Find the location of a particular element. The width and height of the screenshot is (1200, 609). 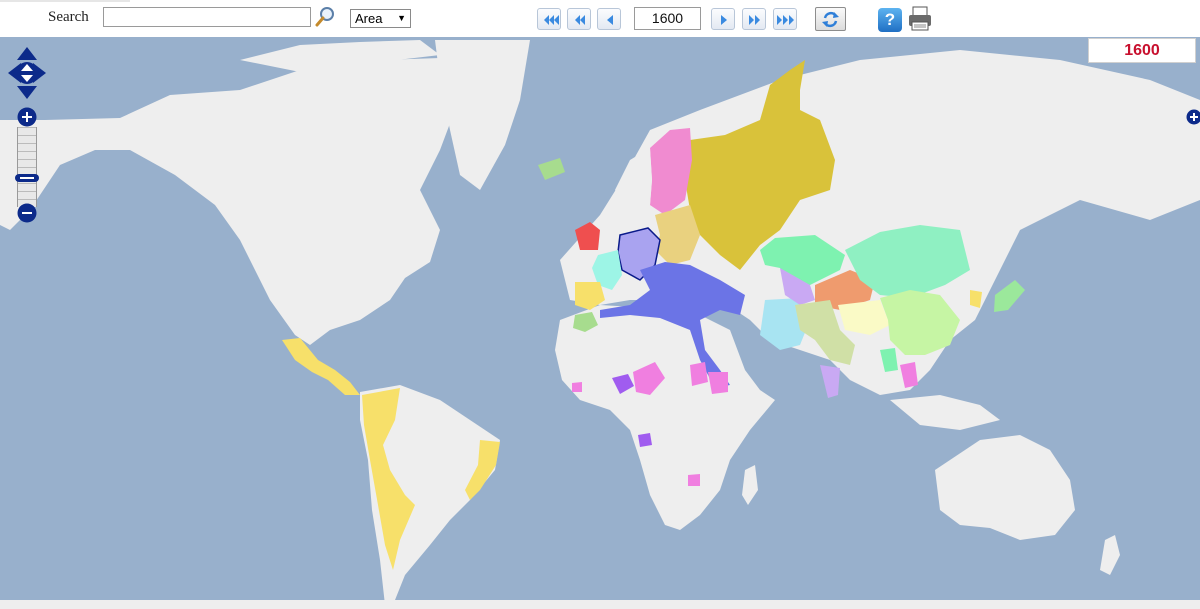

previous-button is located at coordinates (609, 19).